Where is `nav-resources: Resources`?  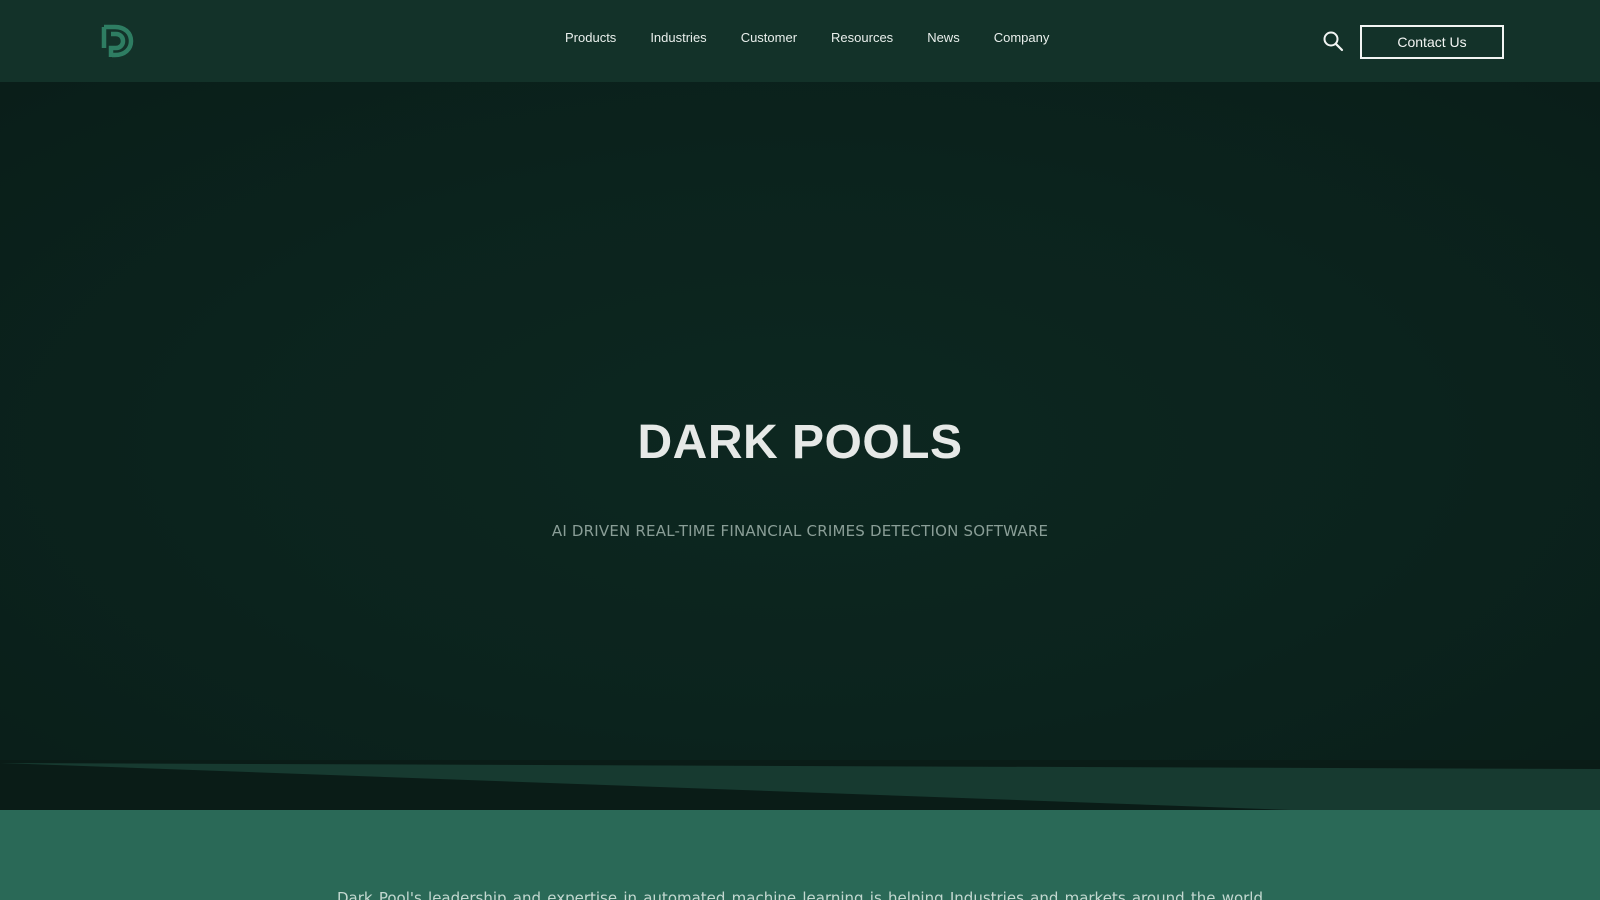 nav-resources: Resources is located at coordinates (862, 38).